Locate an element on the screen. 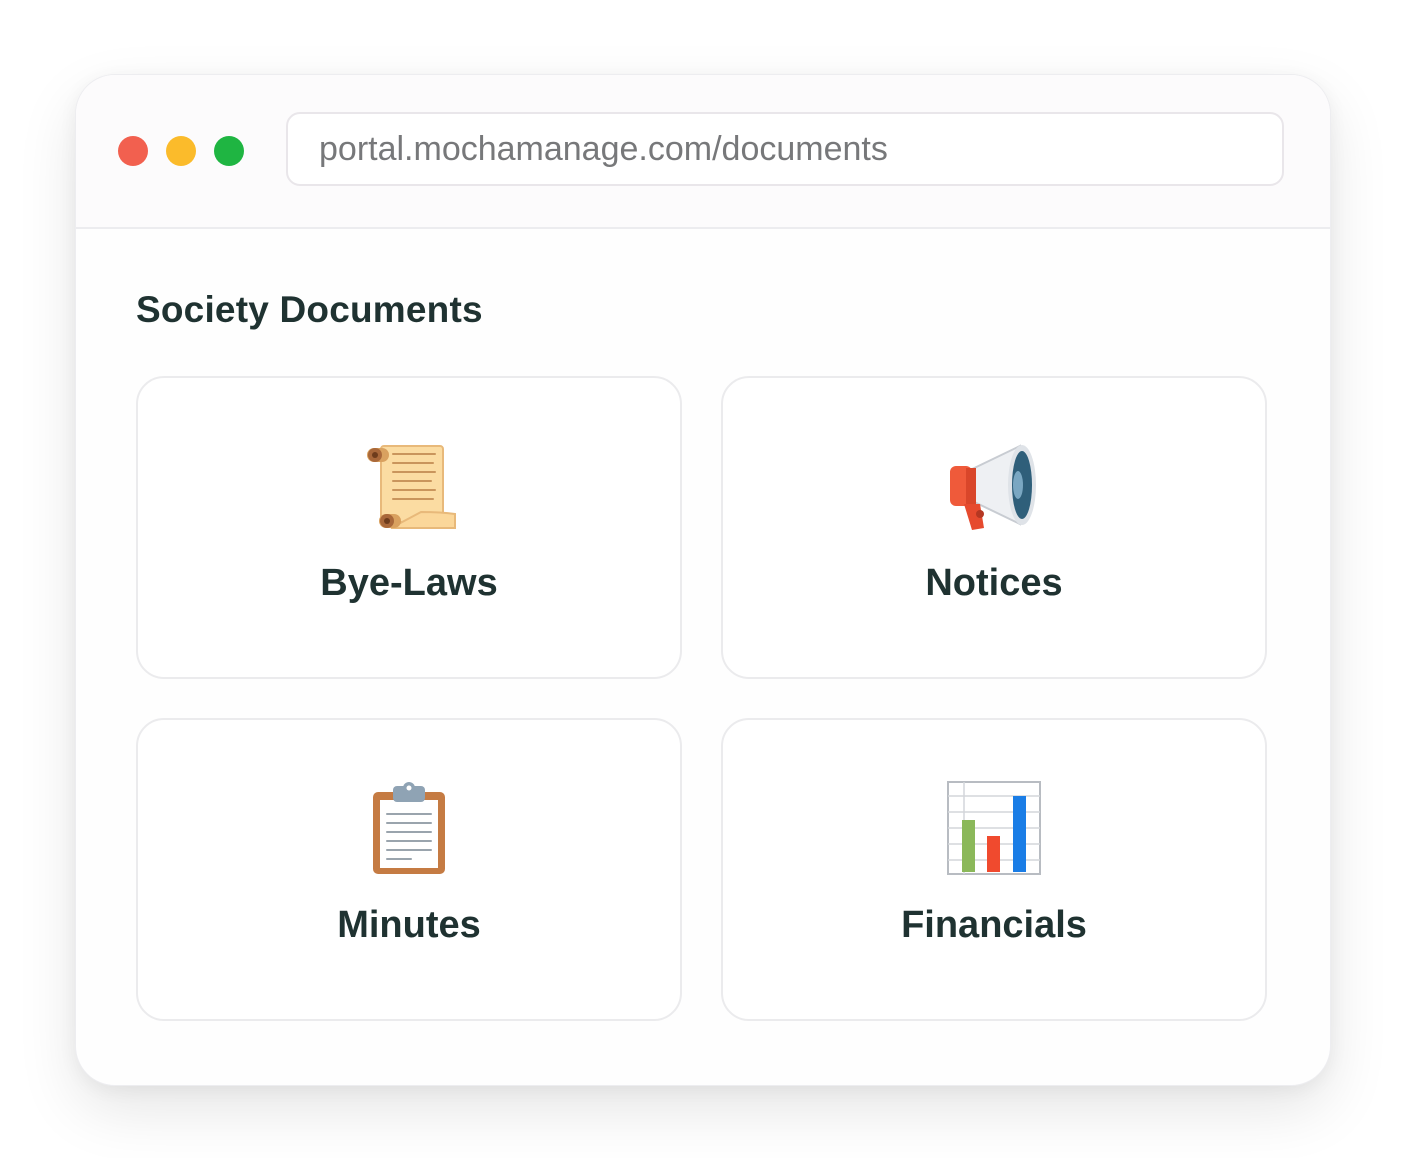 Image resolution: width=1404 pixels, height=1158 pixels. browser-titlebar: portal.mochamanage.com/documents is located at coordinates (703, 152).